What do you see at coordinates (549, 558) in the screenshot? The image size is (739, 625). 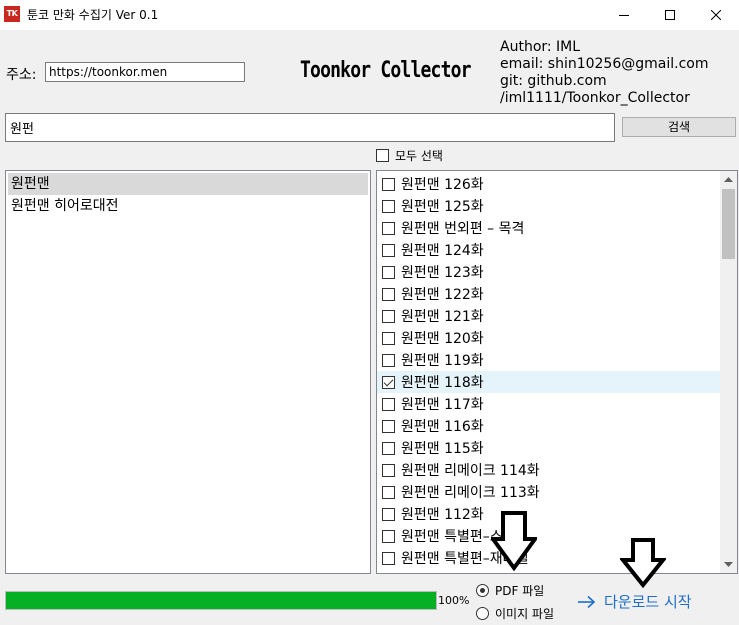 I see `list-item: 원펀맨 특별편–재레벨` at bounding box center [549, 558].